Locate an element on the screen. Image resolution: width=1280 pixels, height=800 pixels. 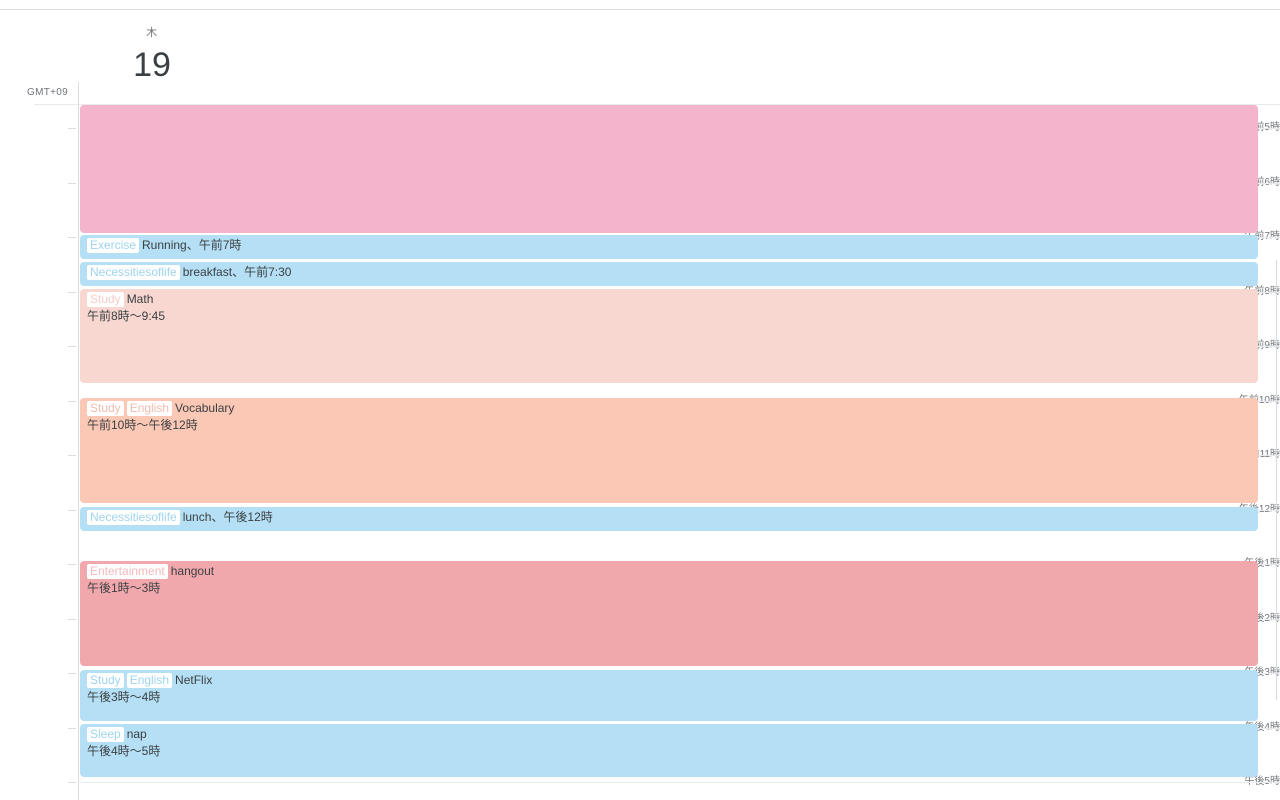
calendar-event: Necessitiesoflife lunch、午後12時 is located at coordinates (669, 519).